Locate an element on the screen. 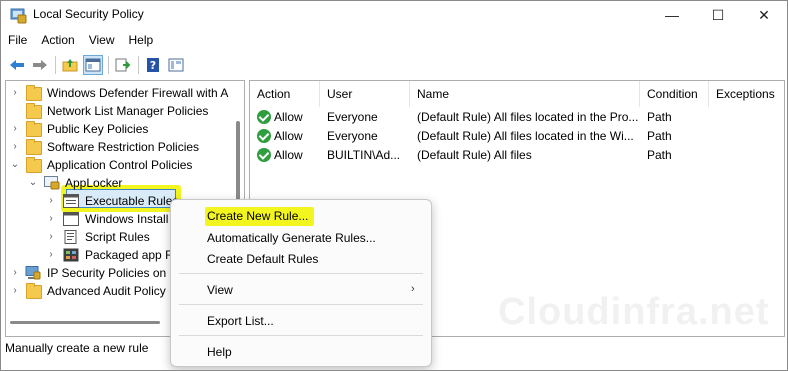  rule-collection-icon is located at coordinates (71, 201).